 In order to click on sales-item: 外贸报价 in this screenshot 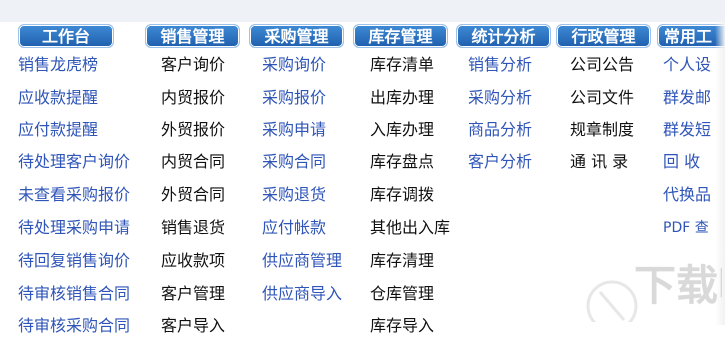, I will do `click(193, 130)`.